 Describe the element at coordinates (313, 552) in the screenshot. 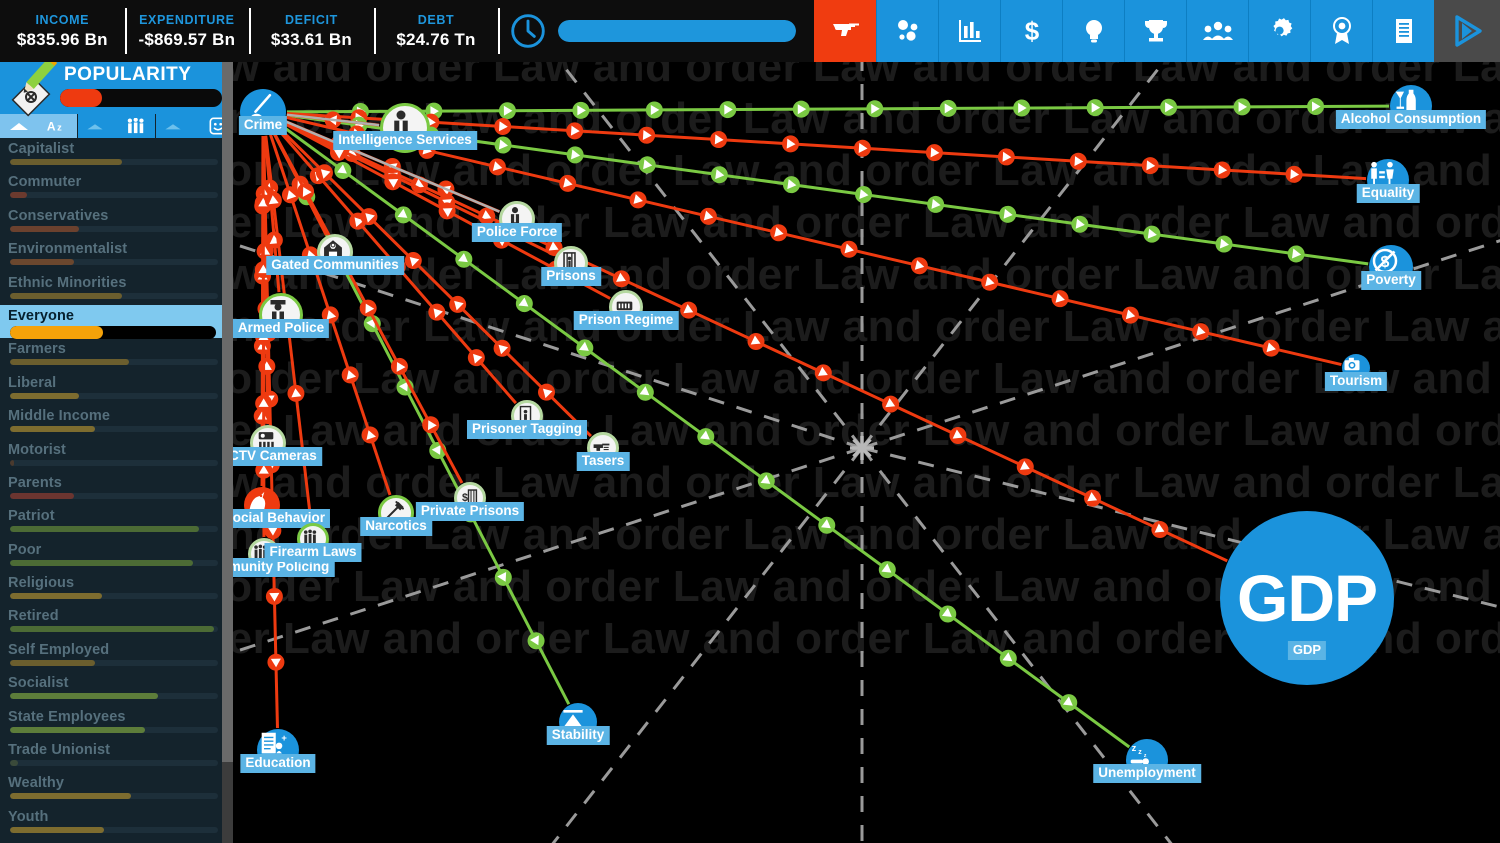

I see `graph-node-label: Firearm Laws` at that location.